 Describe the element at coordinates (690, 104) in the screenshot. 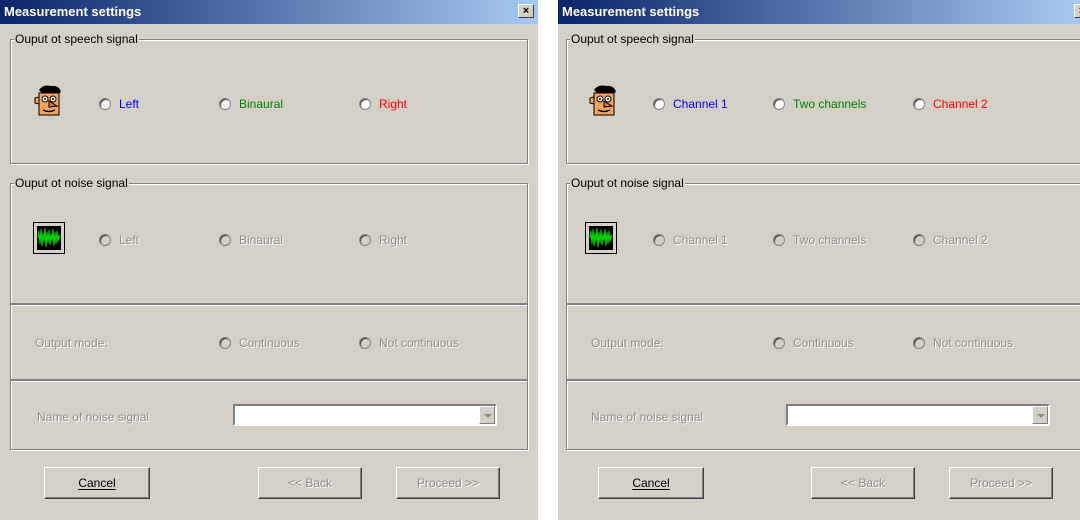

I see `speech-radio-channel-1: Channel 1` at that location.